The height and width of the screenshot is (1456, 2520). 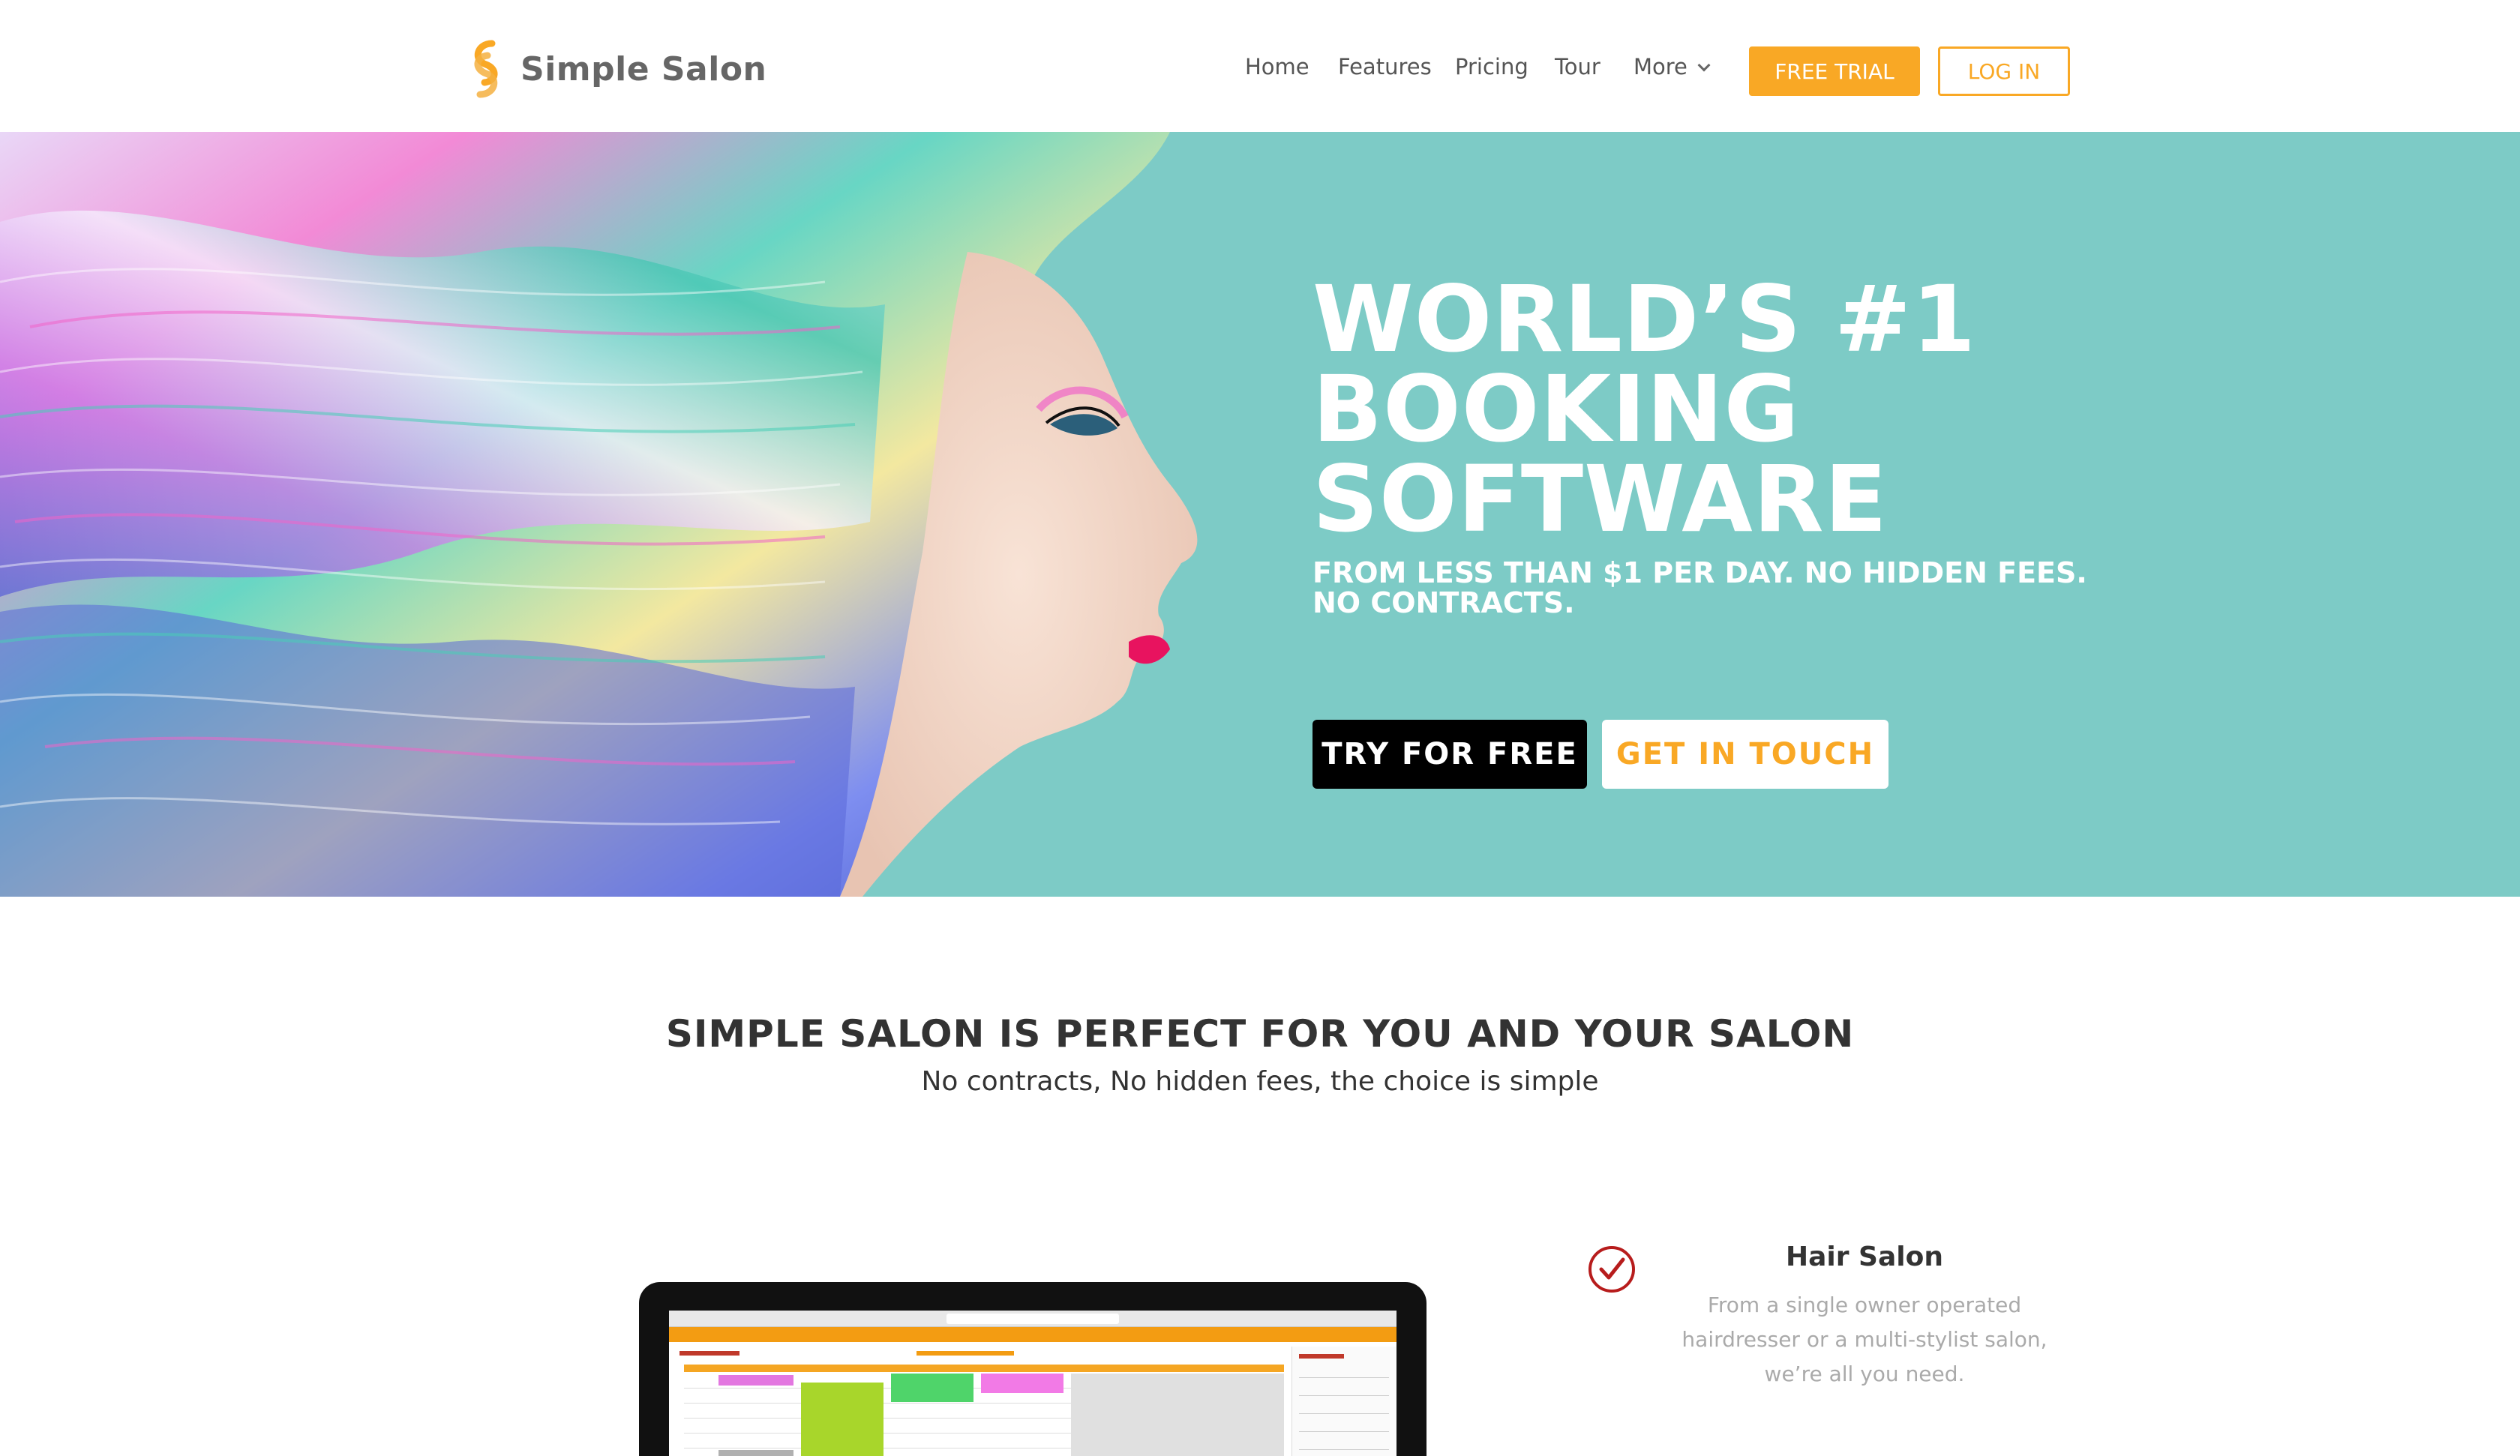 I want to click on hero-title-line-3: SOFTWARE, so click(x=1600, y=499).